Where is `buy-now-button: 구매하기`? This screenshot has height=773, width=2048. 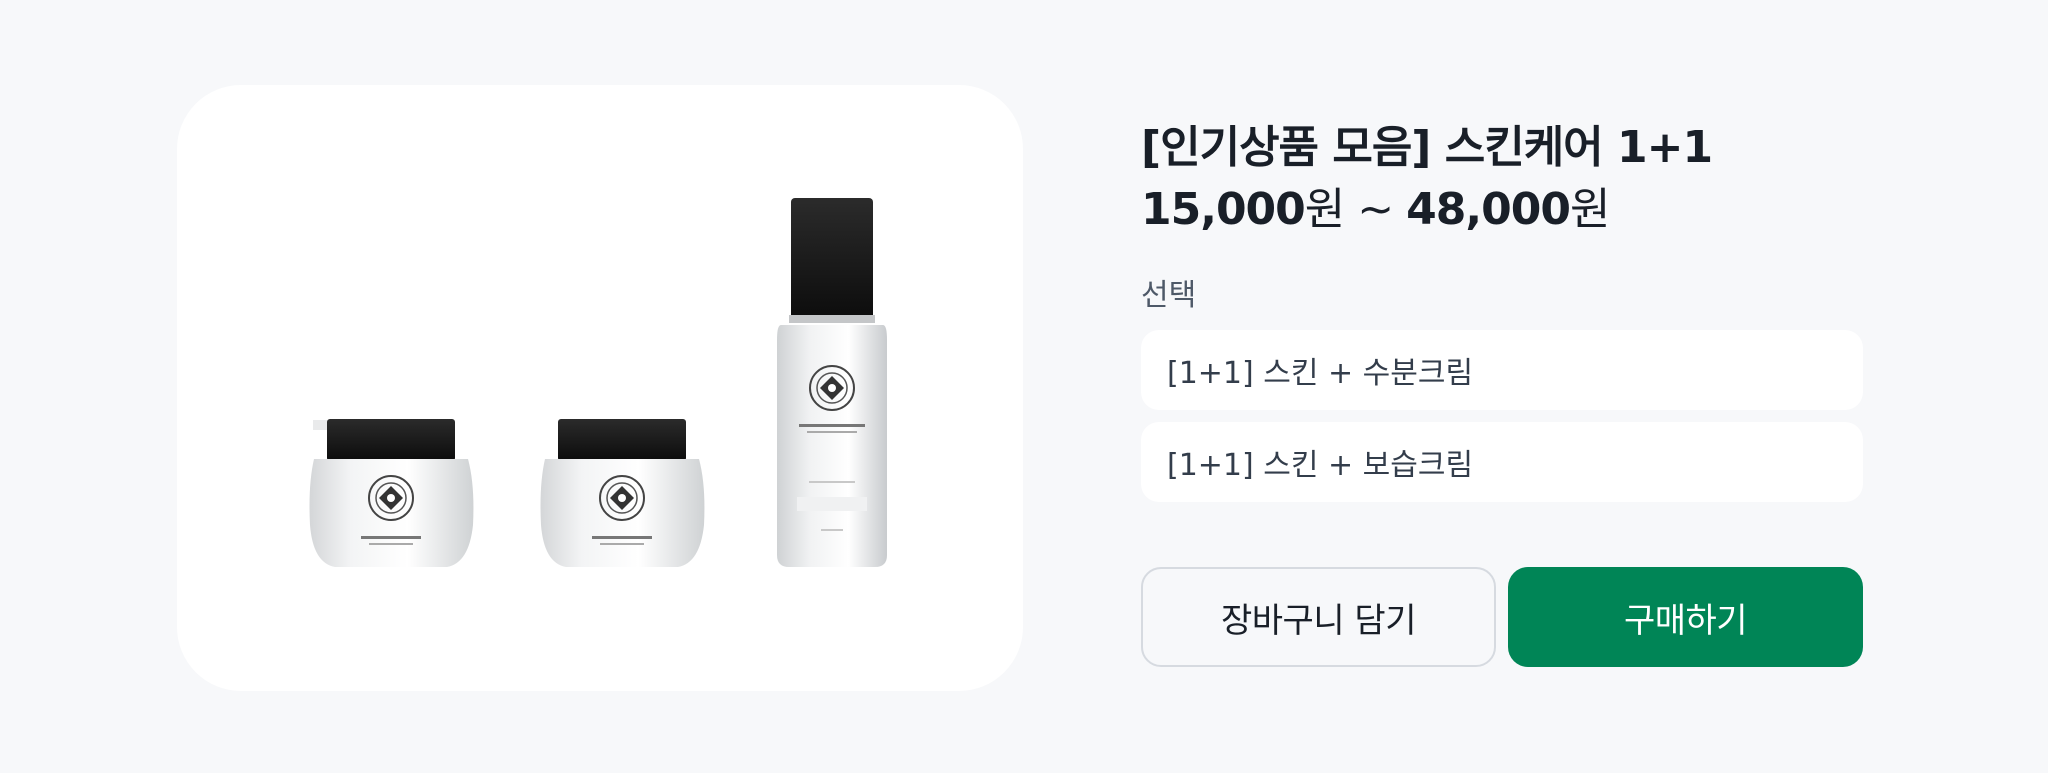 buy-now-button: 구매하기 is located at coordinates (1685, 617).